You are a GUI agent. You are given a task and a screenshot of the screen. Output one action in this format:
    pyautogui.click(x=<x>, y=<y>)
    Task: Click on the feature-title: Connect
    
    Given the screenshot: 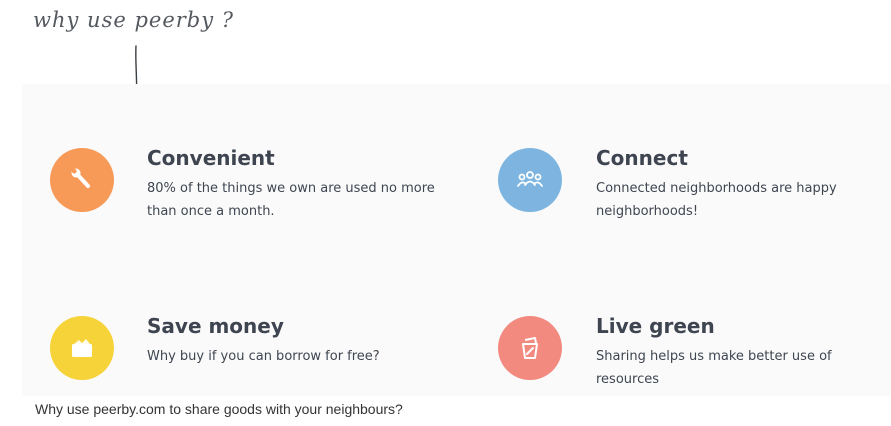 What is the action you would take?
    pyautogui.click(x=642, y=158)
    